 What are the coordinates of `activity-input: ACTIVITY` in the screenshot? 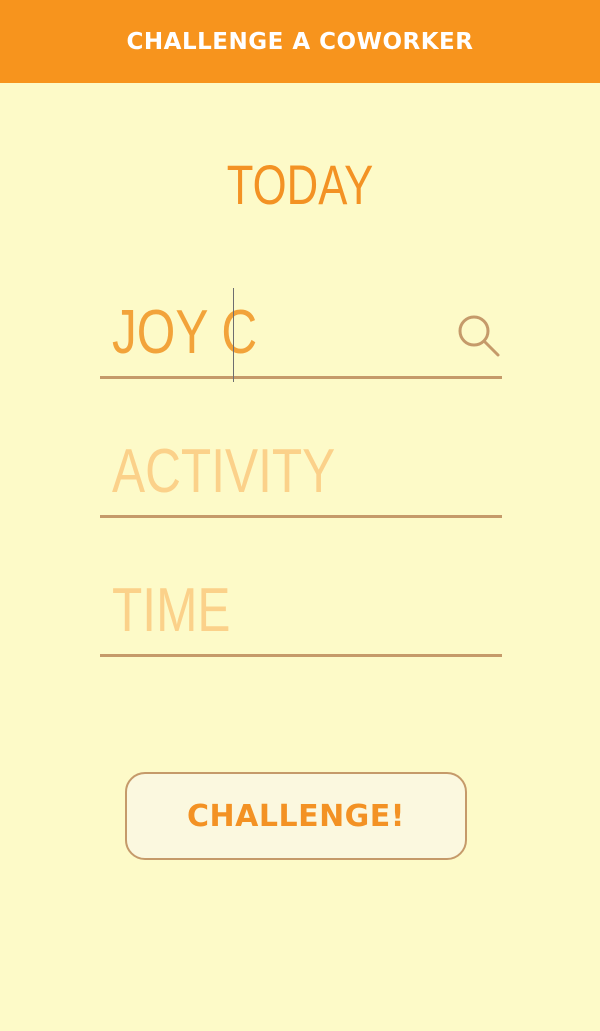 It's located at (223, 472).